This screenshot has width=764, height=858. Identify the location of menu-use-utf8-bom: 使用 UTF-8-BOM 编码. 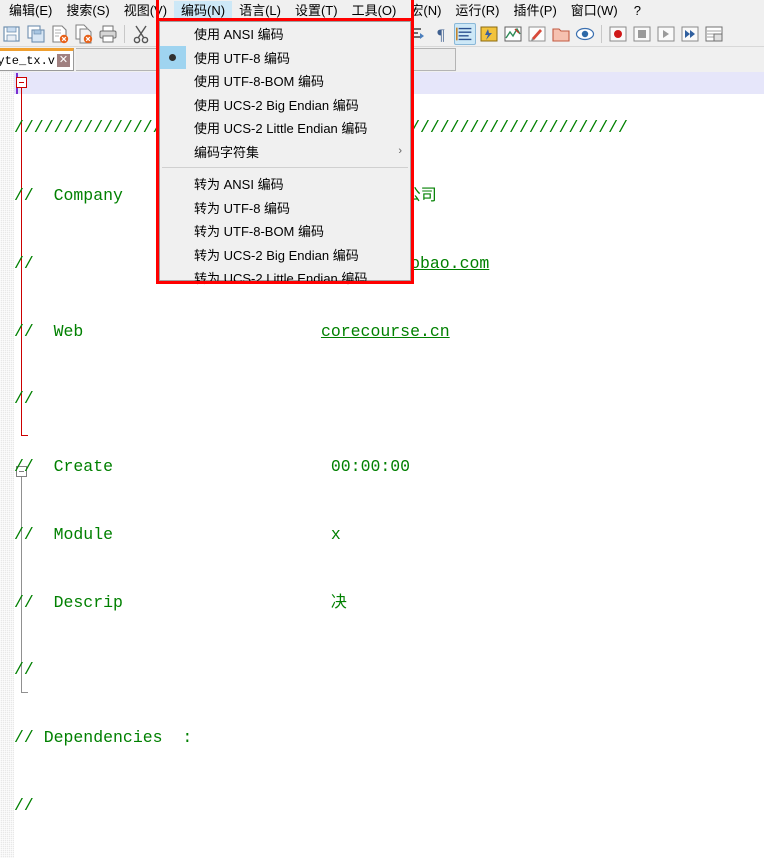
(285, 81).